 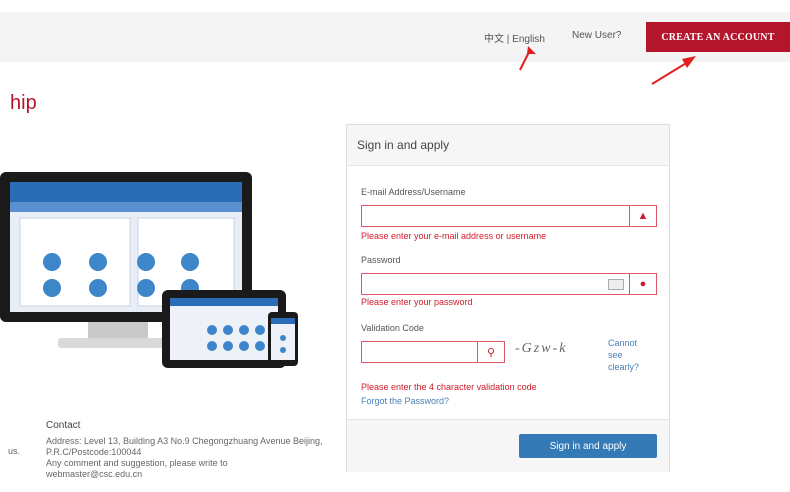 What do you see at coordinates (417, 302) in the screenshot?
I see `password-error: Please enter your password` at bounding box center [417, 302].